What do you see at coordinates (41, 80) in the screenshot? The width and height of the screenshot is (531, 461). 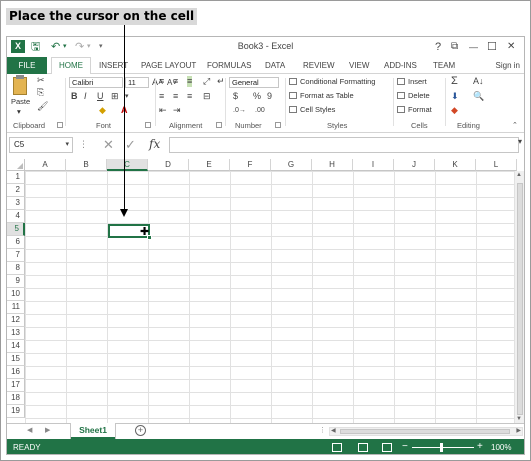 I see `cut-icon: ✂` at bounding box center [41, 80].